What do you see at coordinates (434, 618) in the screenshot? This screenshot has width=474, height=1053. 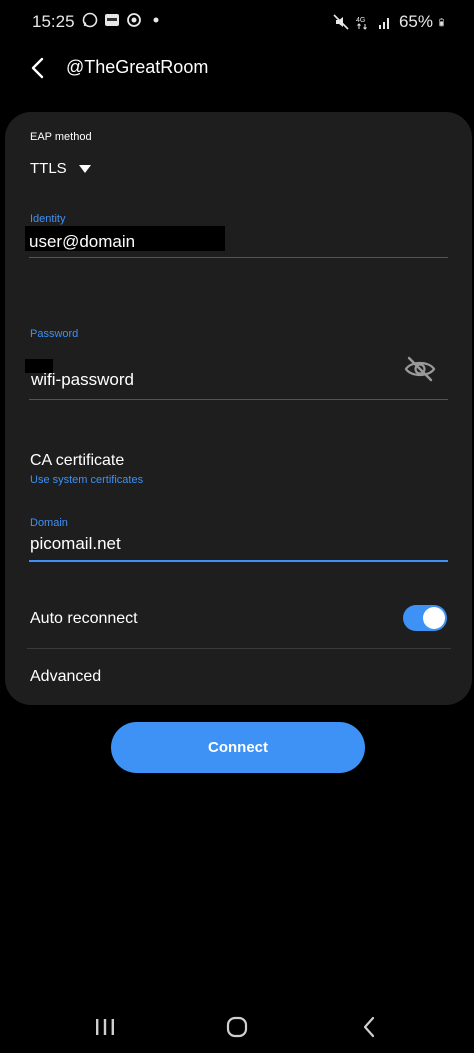 I see `toggle-knob` at bounding box center [434, 618].